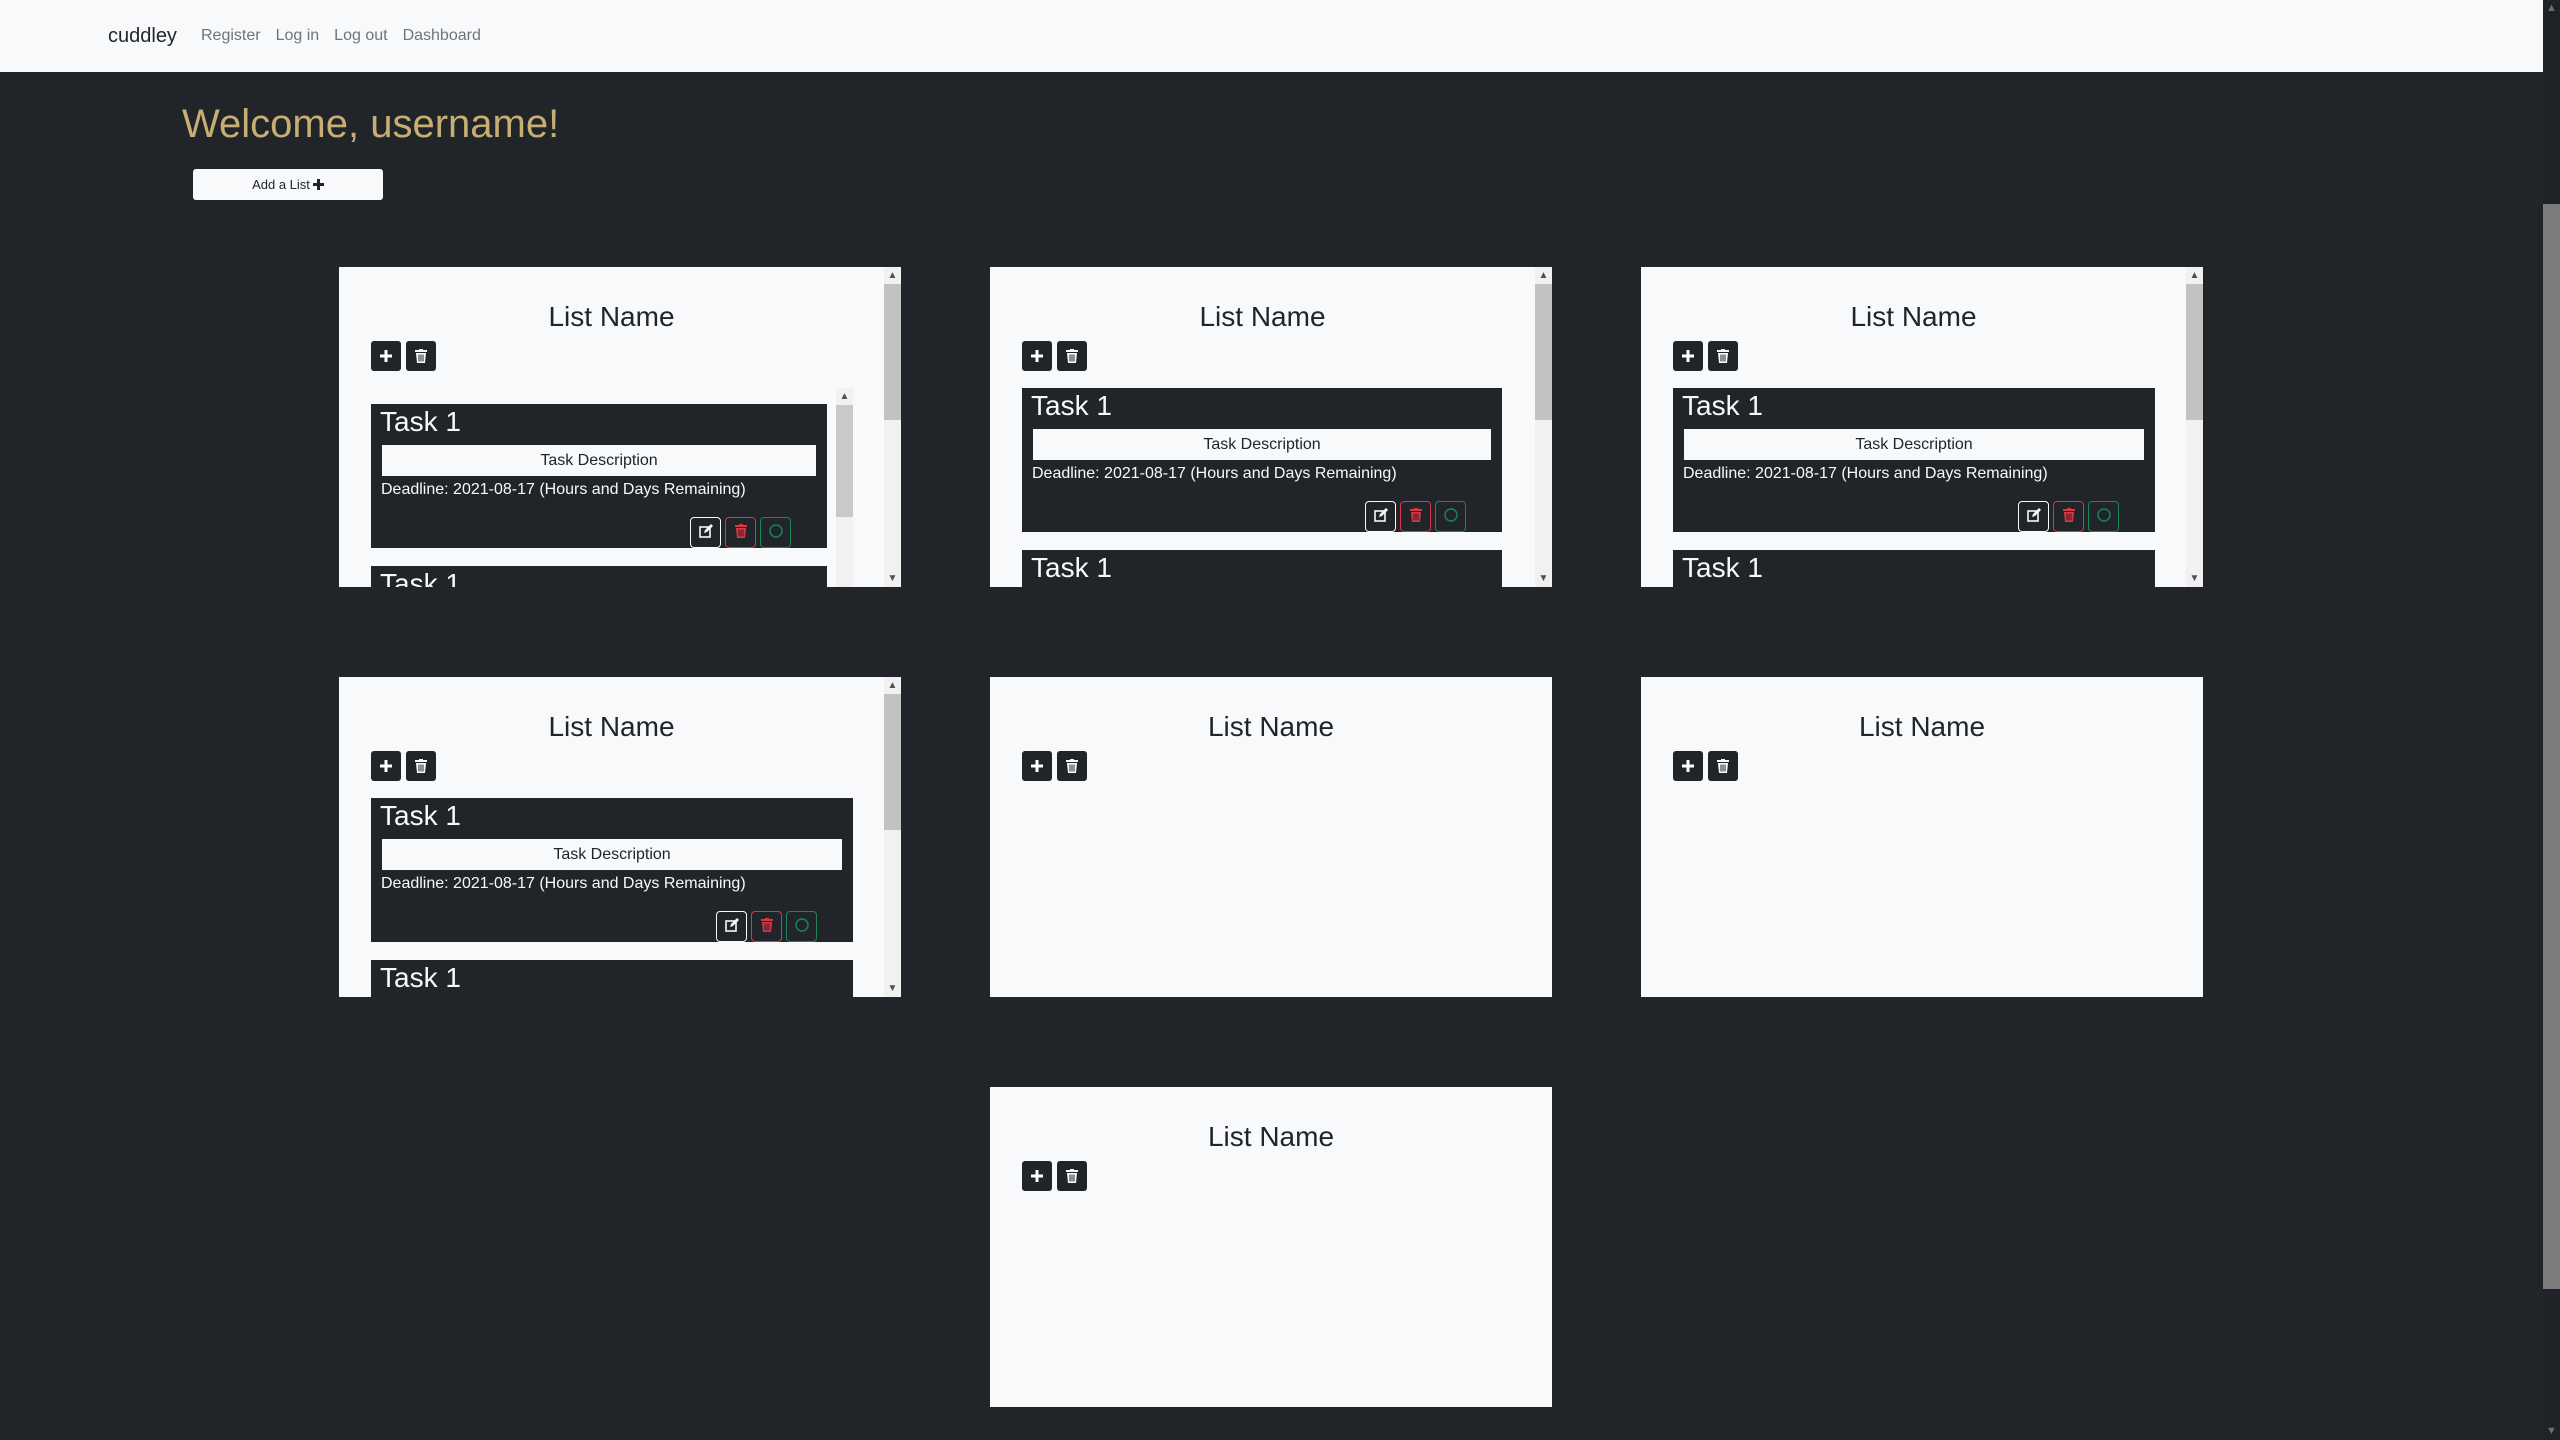 The image size is (2560, 1440). Describe the element at coordinates (2551, 746) in the screenshot. I see `page-scrollbar-thumb` at that location.